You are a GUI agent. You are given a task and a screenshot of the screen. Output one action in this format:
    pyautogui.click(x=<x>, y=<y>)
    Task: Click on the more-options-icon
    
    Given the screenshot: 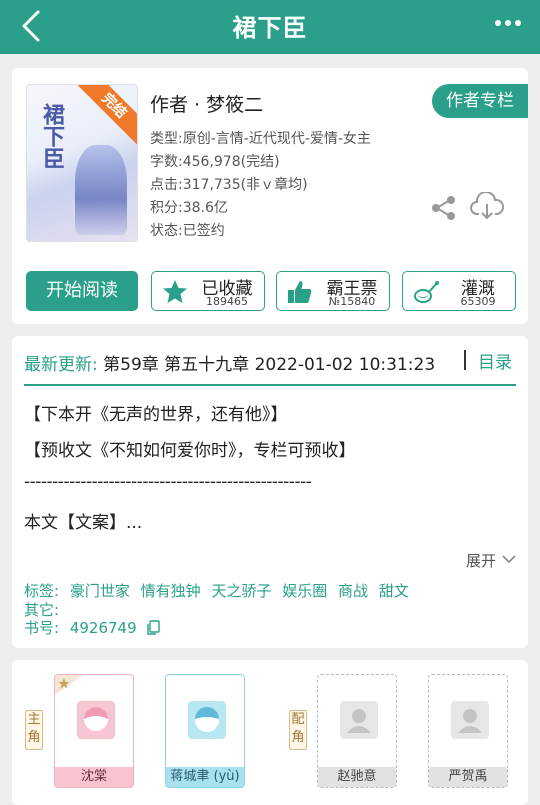 What is the action you would take?
    pyautogui.click(x=508, y=23)
    